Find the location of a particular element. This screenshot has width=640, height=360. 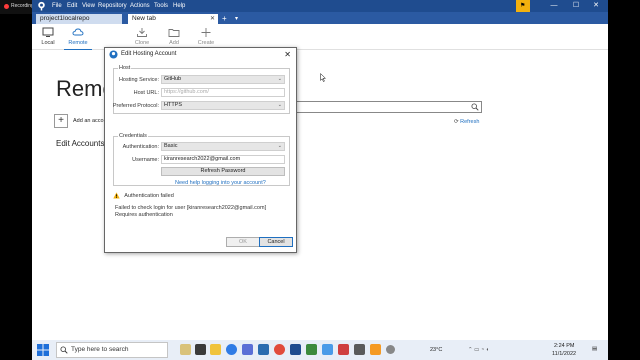

menu-repository: Repository is located at coordinates (112, 6).